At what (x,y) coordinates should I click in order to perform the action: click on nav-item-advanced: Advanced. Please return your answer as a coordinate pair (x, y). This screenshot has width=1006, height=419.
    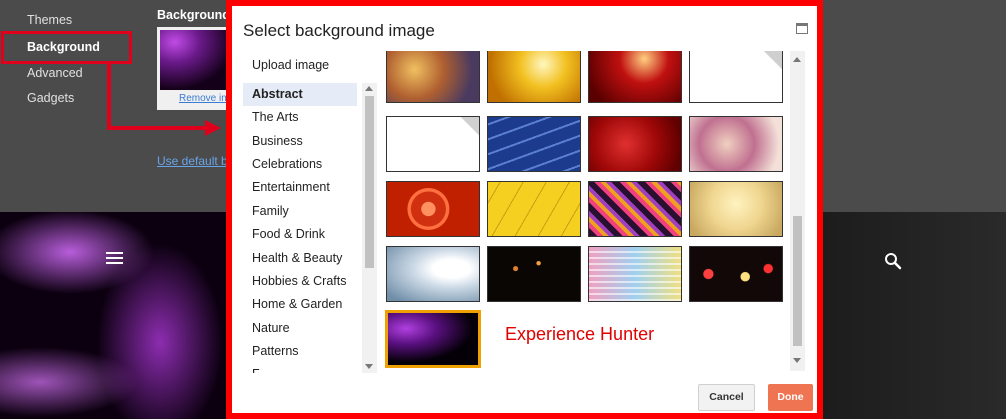
    Looking at the image, I should click on (55, 73).